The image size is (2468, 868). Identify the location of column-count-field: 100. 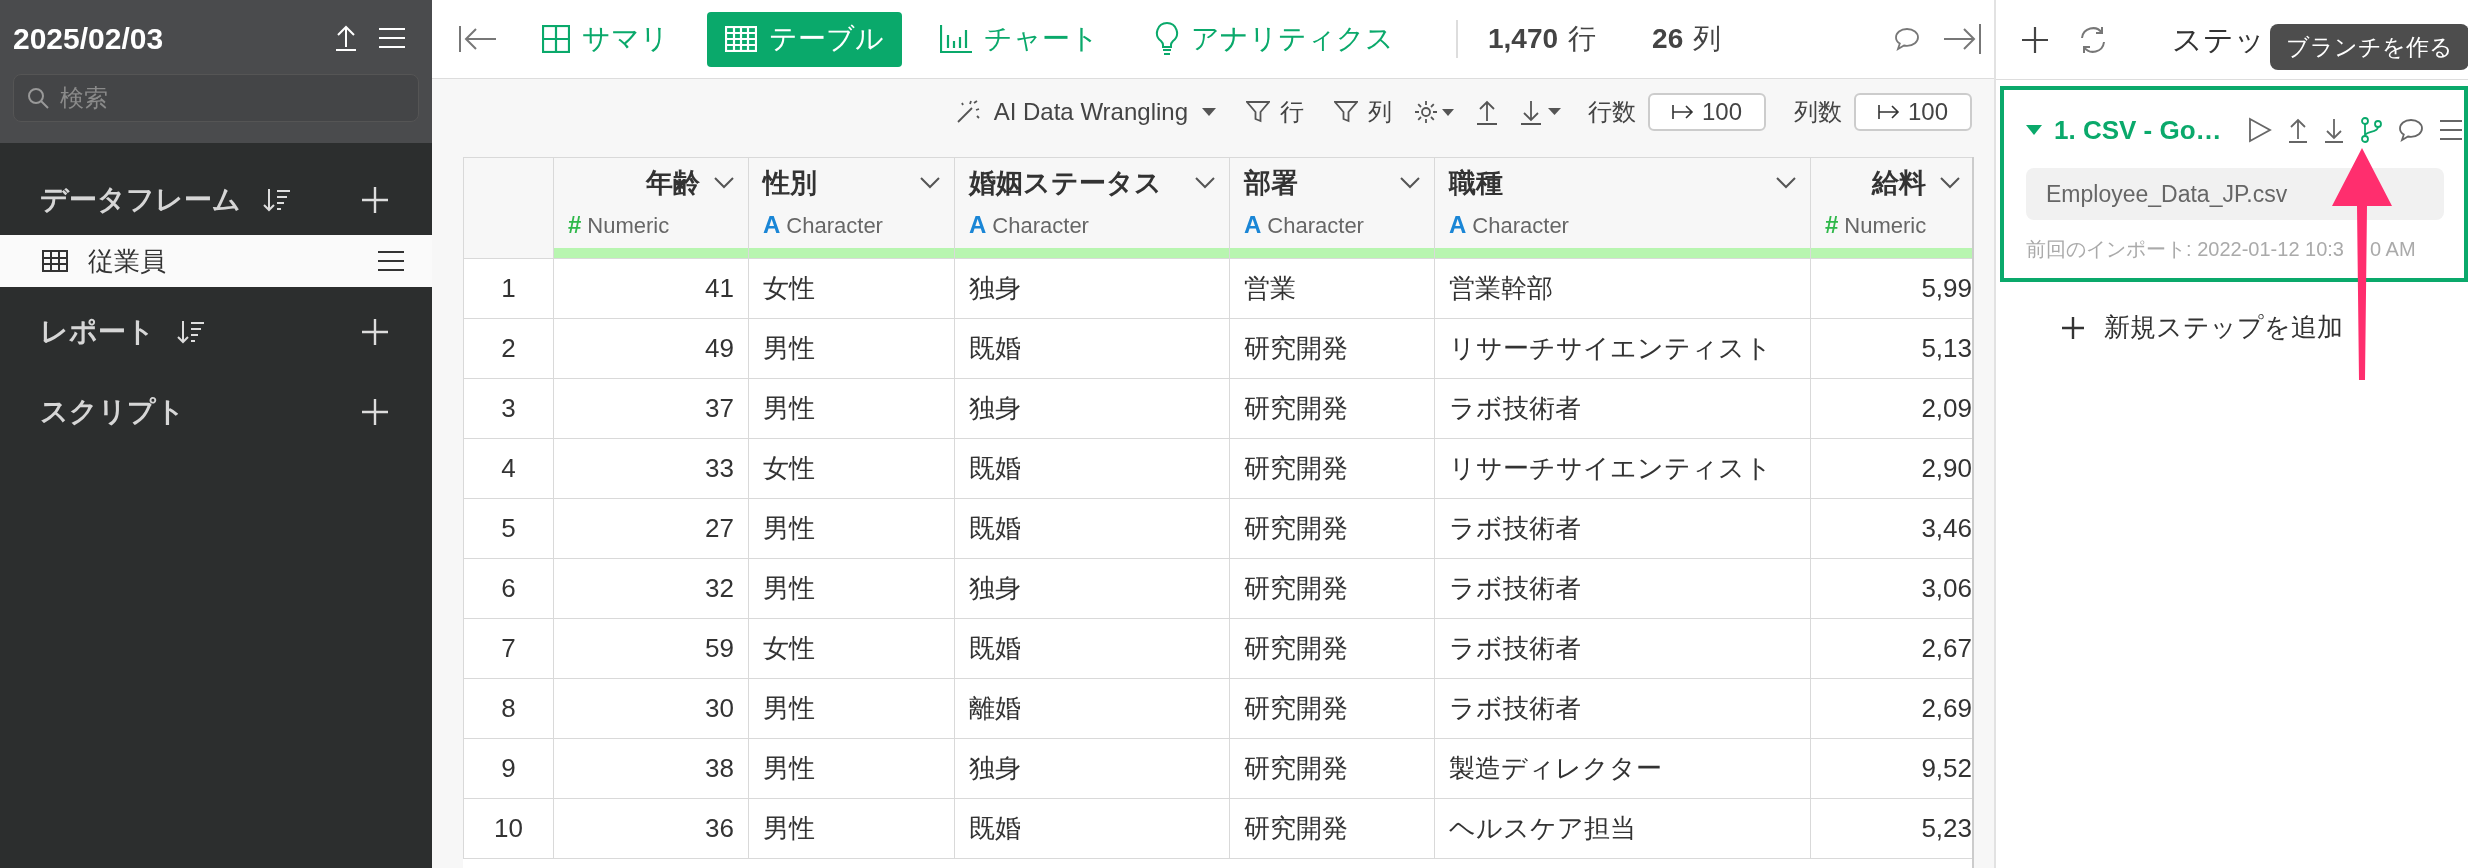
(1913, 112).